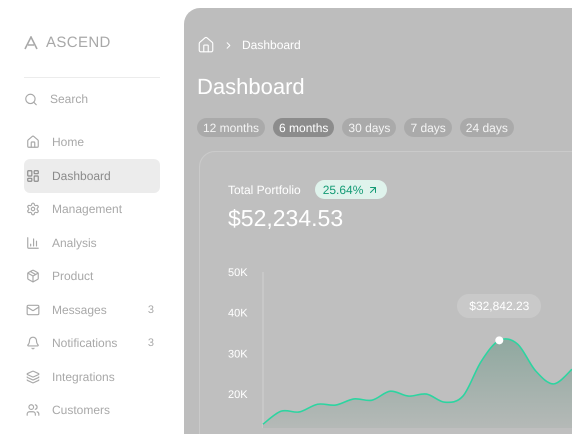  I want to click on axis-tick-label: 40K, so click(238, 313).